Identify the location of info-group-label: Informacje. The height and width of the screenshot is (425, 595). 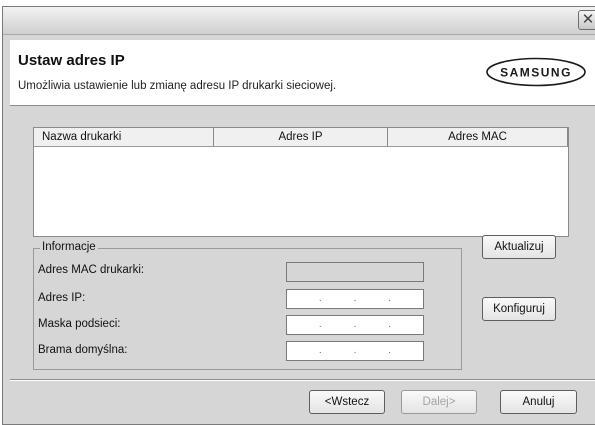
(69, 247).